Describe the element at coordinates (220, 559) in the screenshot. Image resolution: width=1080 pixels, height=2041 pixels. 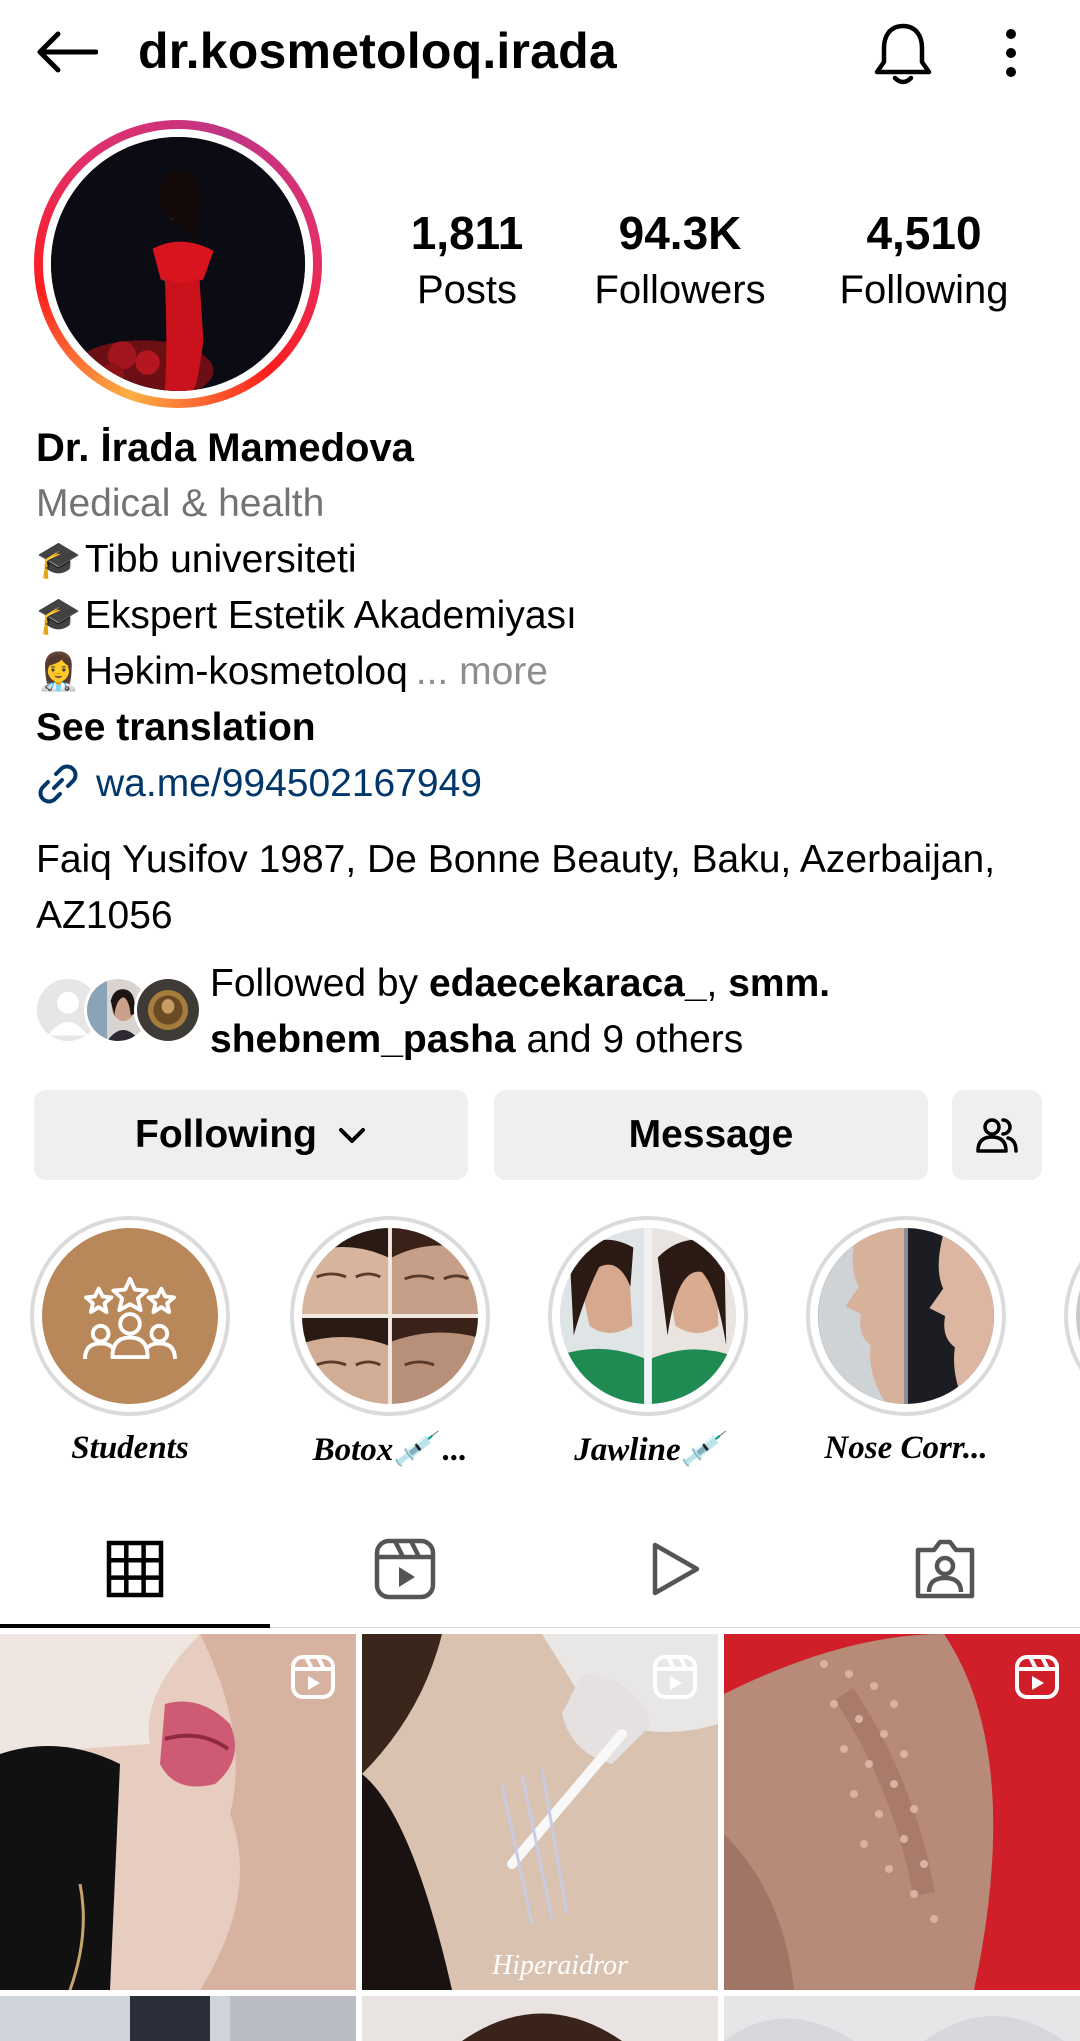
I see `bio-line-1-text: Tibb universiteti` at that location.